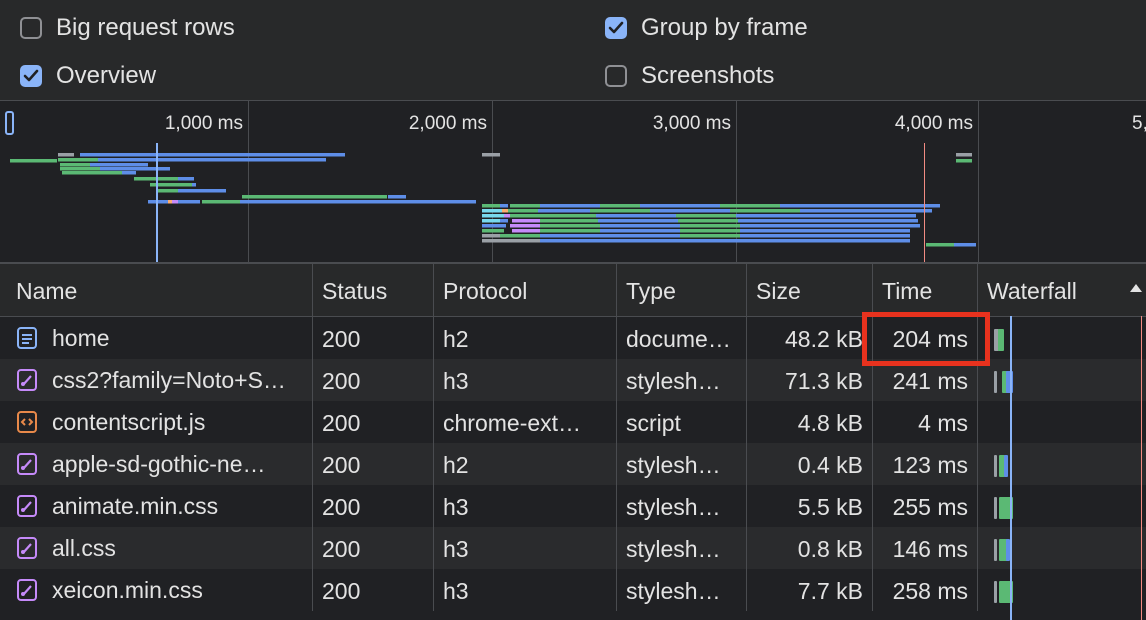 The width and height of the screenshot is (1146, 620). I want to click on request-name: home, so click(81, 338).